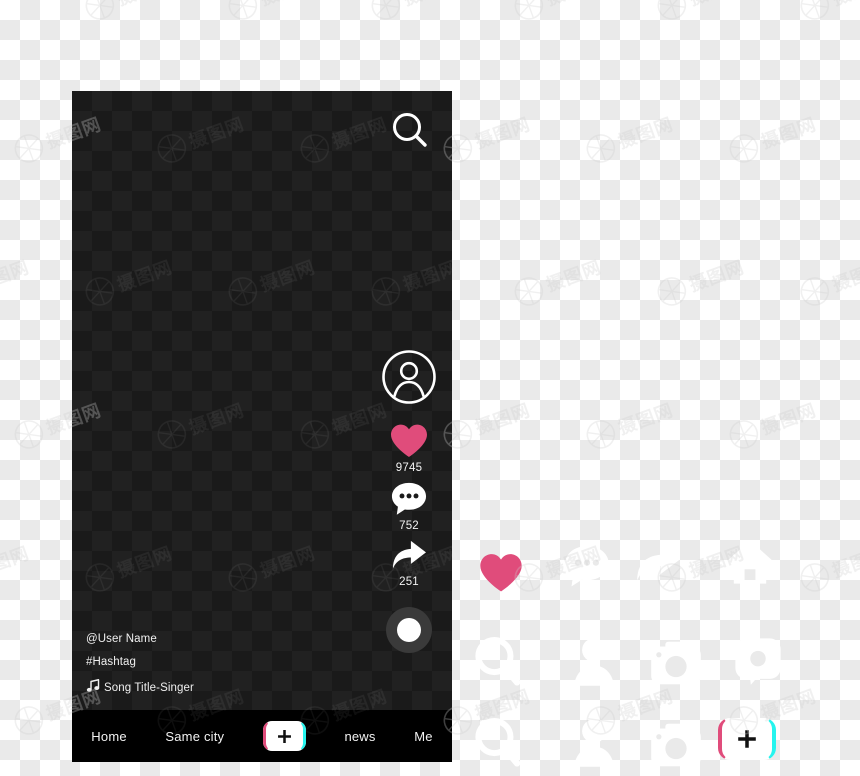  What do you see at coordinates (409, 468) in the screenshot?
I see `like-count: 9745` at bounding box center [409, 468].